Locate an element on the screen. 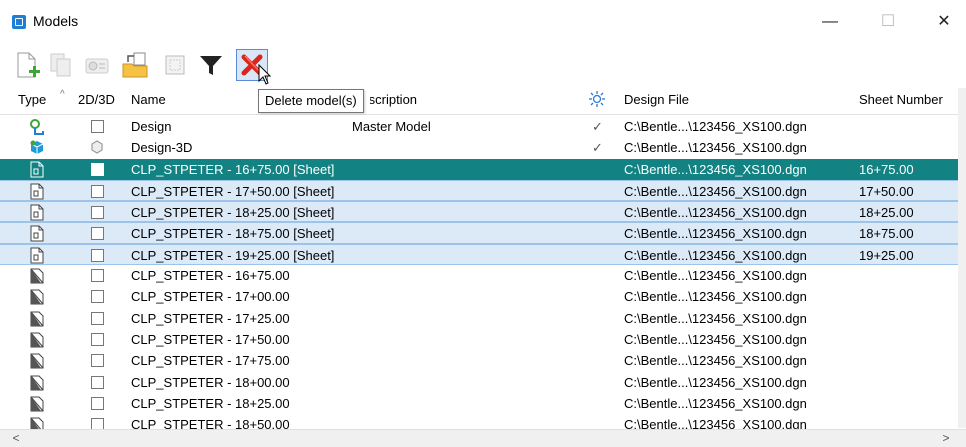 The width and height of the screenshot is (966, 447). model-name: CLP_STPETER - 16+75.00 is located at coordinates (210, 276).